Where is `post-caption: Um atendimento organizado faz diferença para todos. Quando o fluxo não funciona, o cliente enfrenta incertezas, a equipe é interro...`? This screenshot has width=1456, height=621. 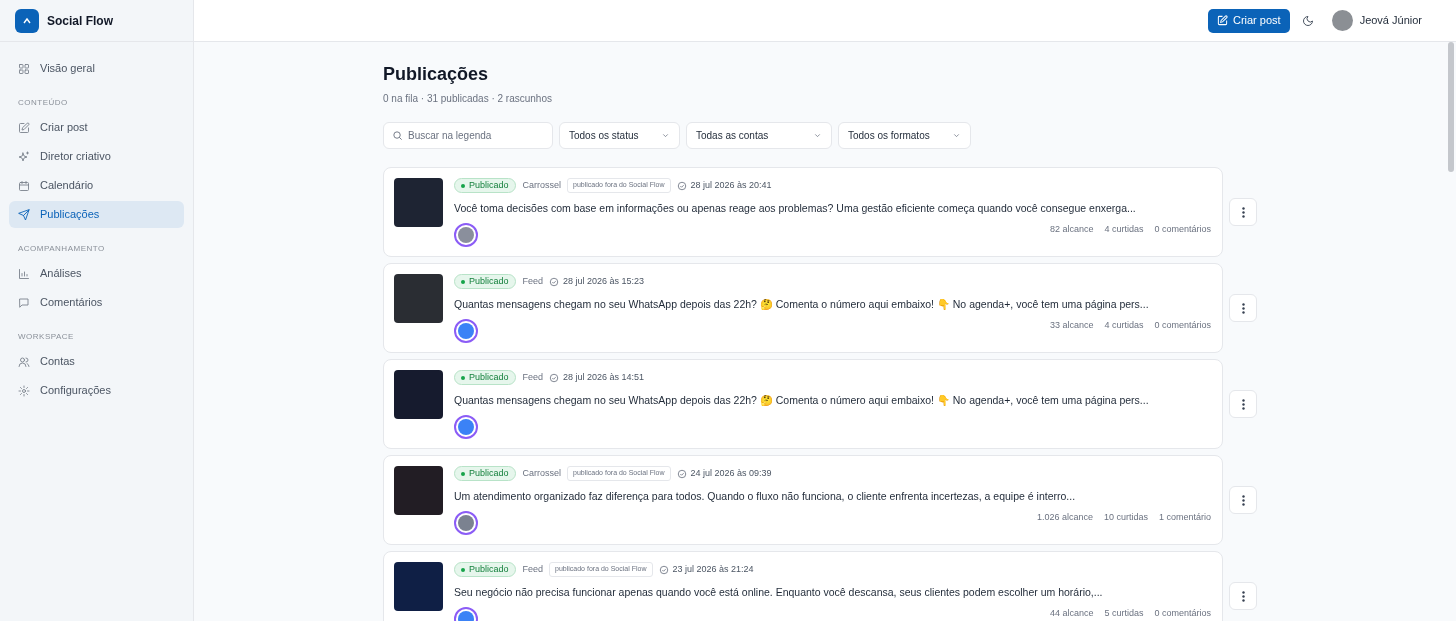 post-caption: Um atendimento organizado faz diferença para todos. Quando o fluxo não funciona, o cliente enfrenta incertezas, a equipe é interro... is located at coordinates (765, 496).